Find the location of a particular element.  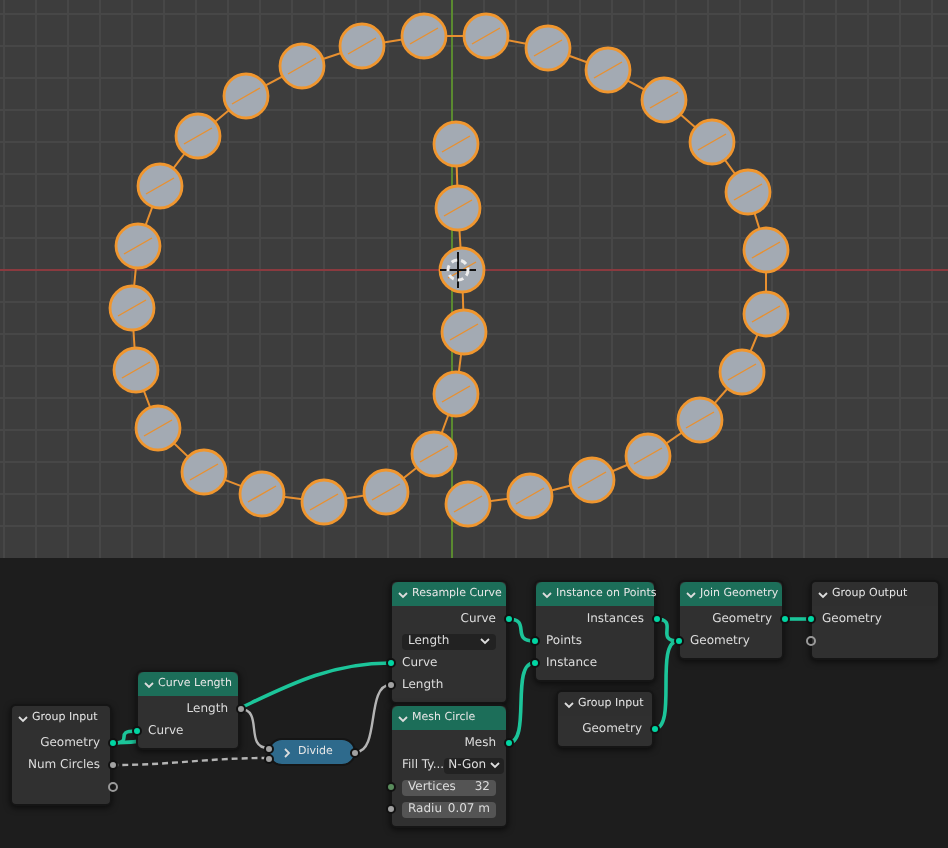

cursor-icon is located at coordinates (458, 270).